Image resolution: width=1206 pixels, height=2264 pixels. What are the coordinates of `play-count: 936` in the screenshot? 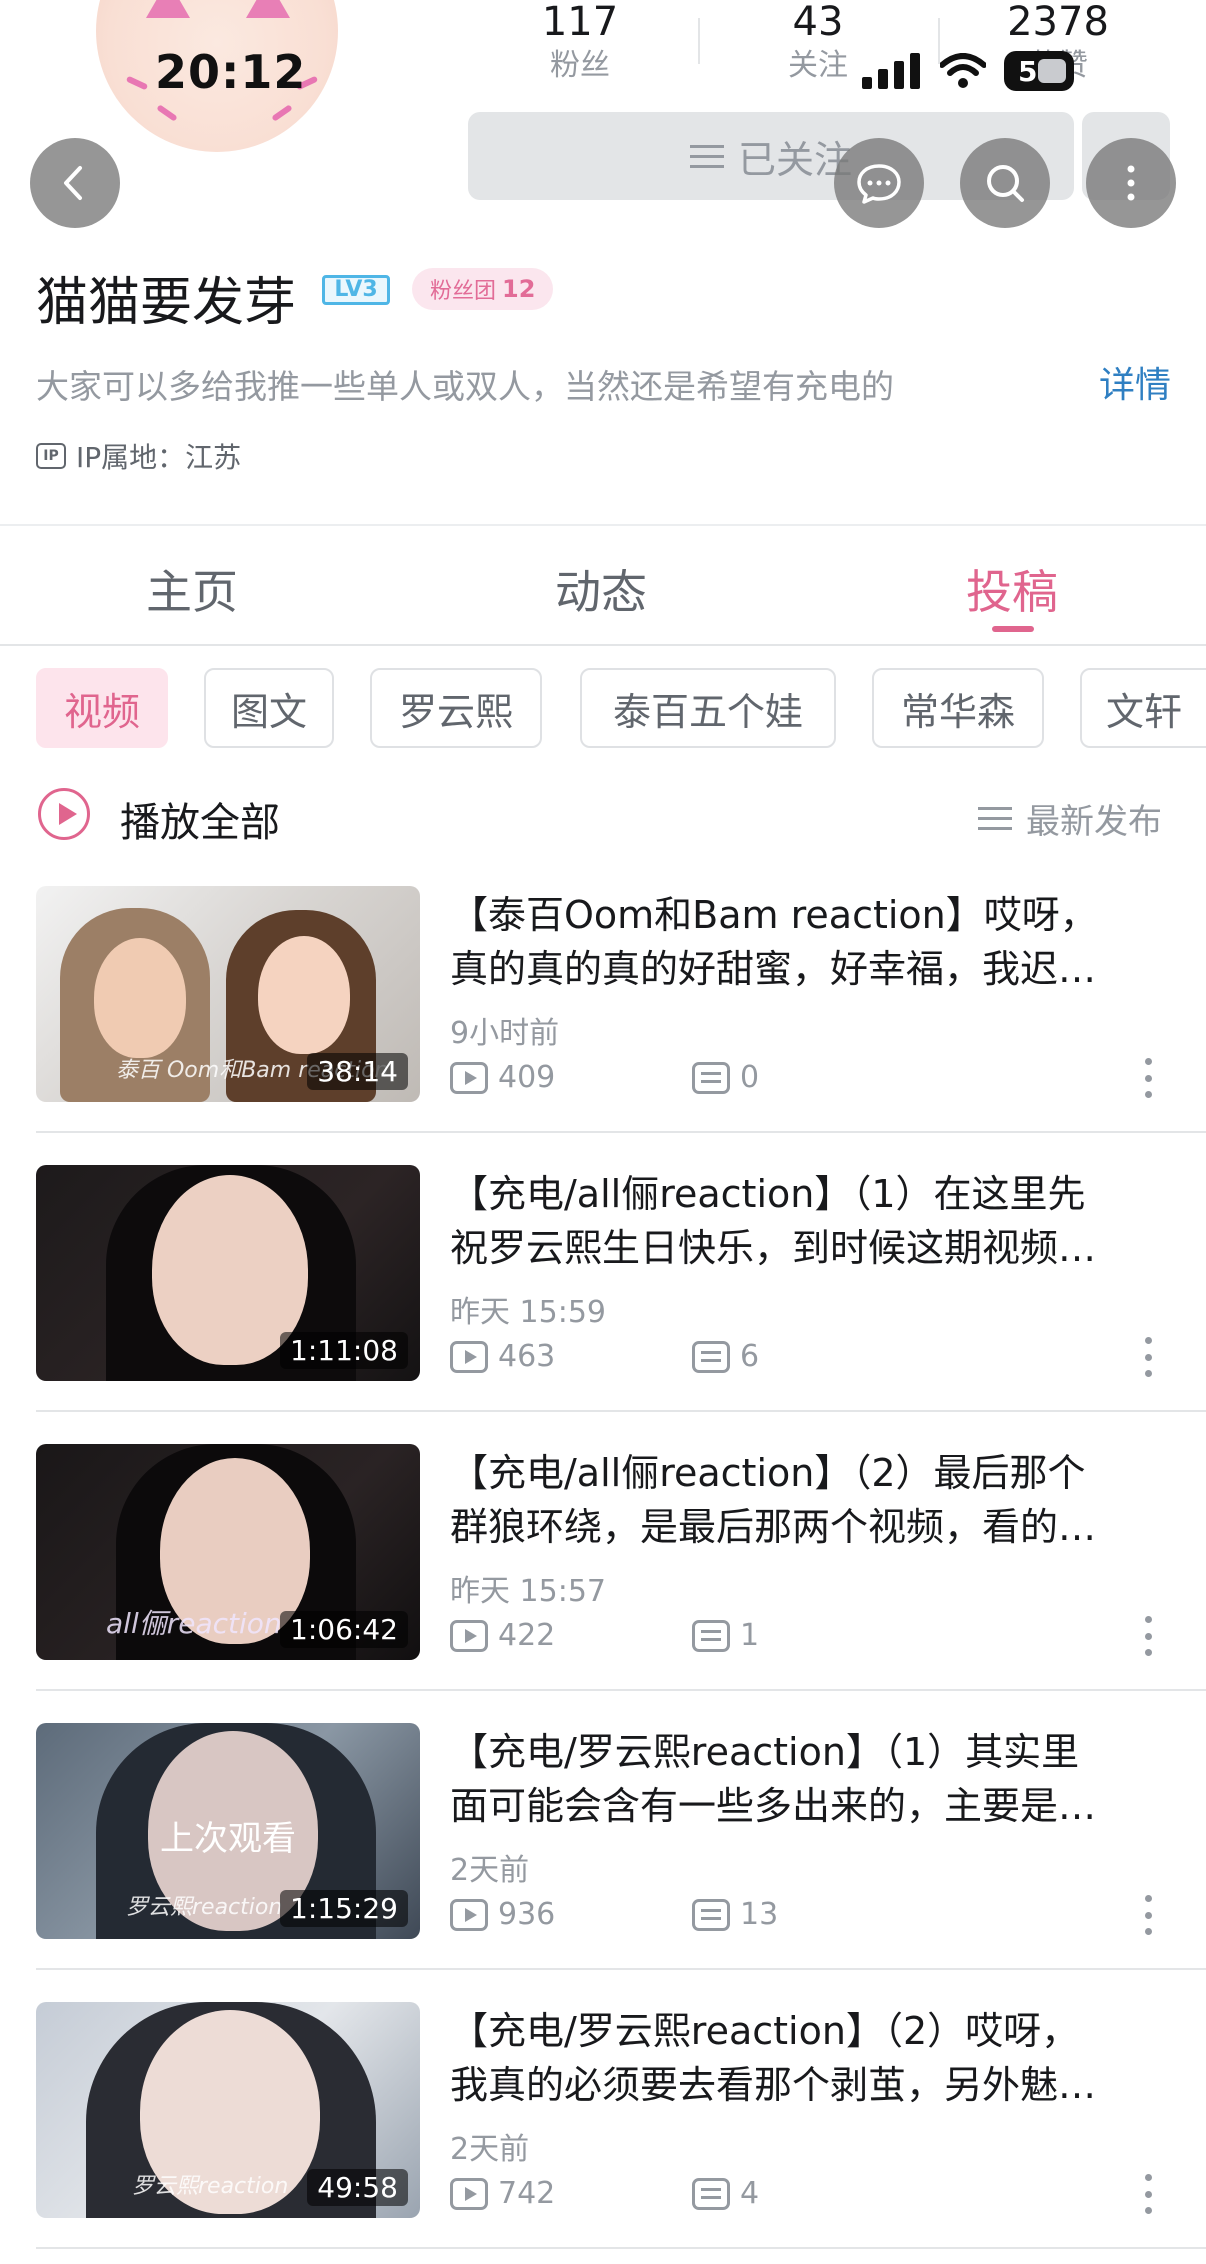 It's located at (571, 1914).